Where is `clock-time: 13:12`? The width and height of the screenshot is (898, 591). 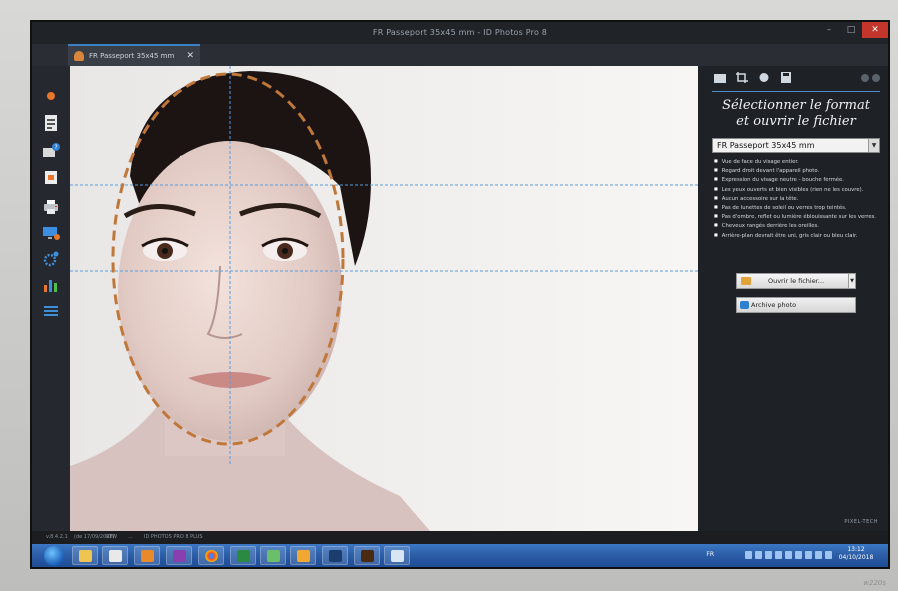 clock-time: 13:12 is located at coordinates (856, 549).